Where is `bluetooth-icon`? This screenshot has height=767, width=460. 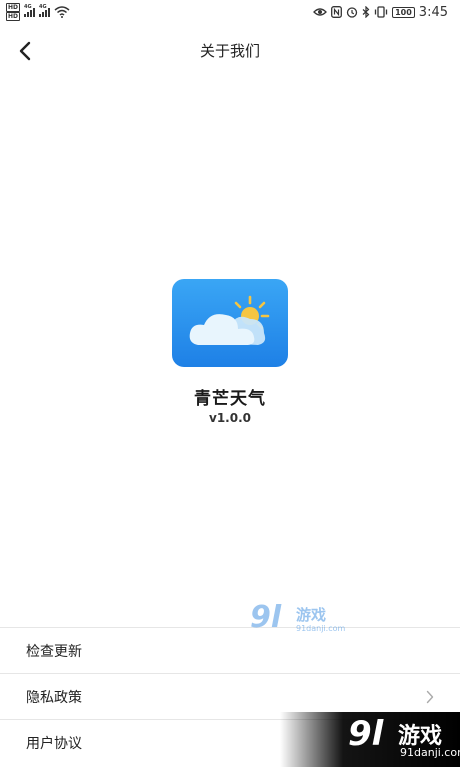
bluetooth-icon is located at coordinates (366, 12).